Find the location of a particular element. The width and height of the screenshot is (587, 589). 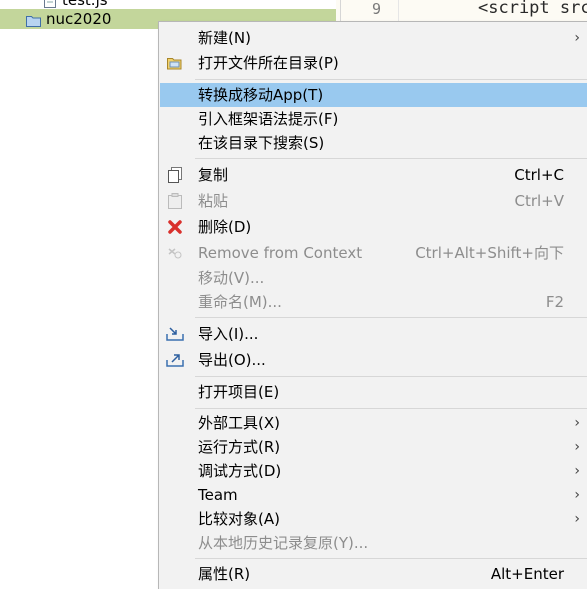

tree-row-label: test.js is located at coordinates (85, 4).